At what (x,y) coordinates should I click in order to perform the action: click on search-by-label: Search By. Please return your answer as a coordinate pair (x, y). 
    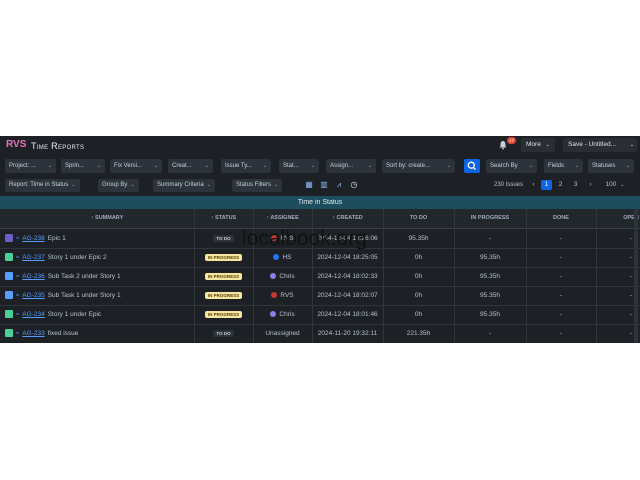
    Looking at the image, I should click on (504, 166).